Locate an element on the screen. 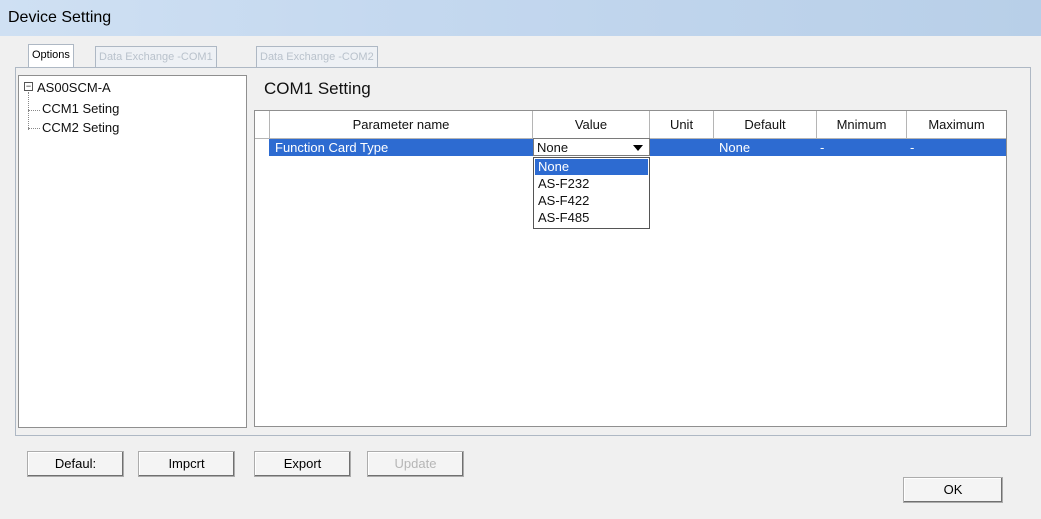 Image resolution: width=1041 pixels, height=519 pixels. cell-unit is located at coordinates (682, 147).